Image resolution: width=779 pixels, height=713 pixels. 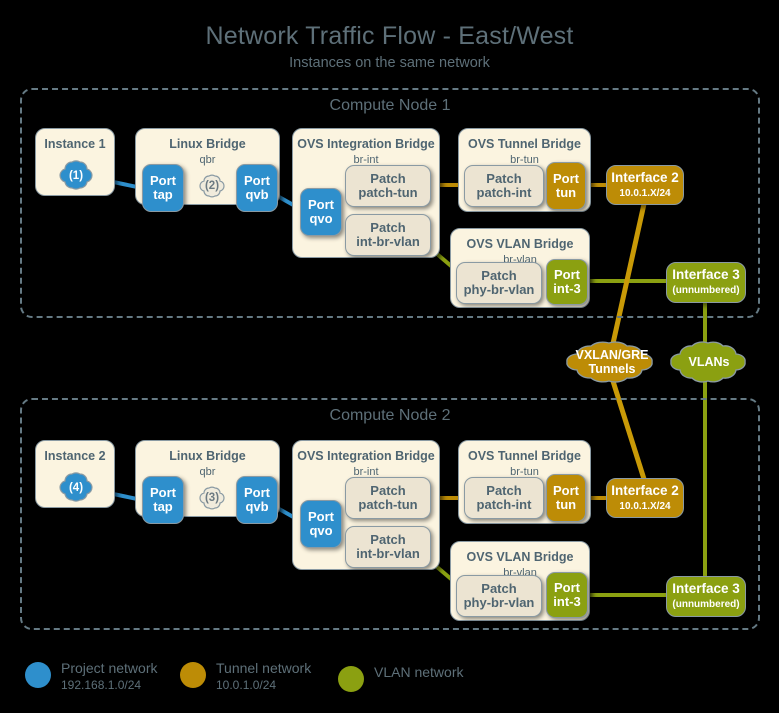 I want to click on qbr-cloud-1-label: (2), so click(x=212, y=186).